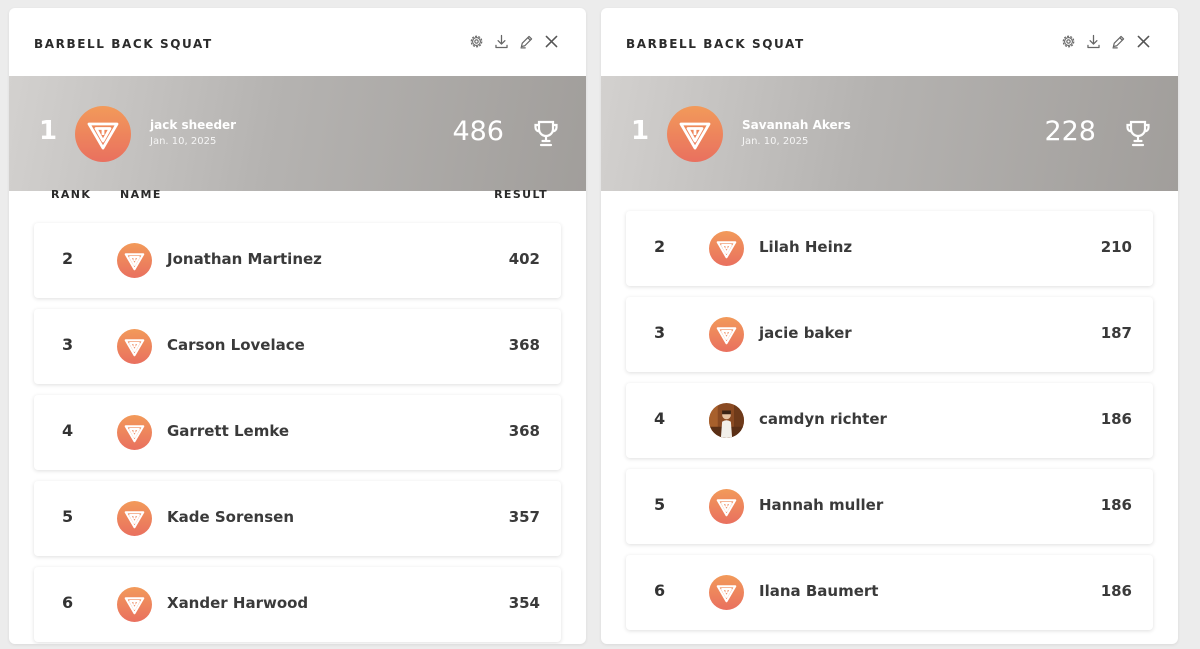  I want to click on leaderboard-row: 5 Kade Sorensen 357, so click(297, 518).